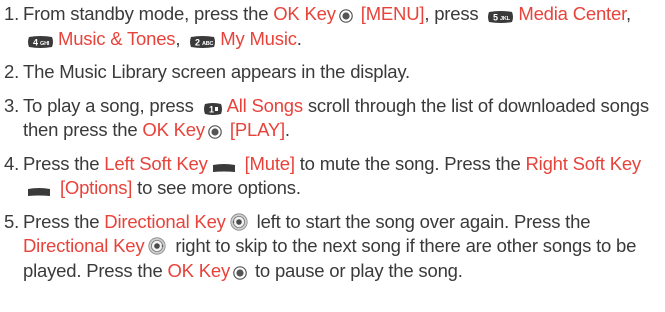  What do you see at coordinates (12, 13) in the screenshot?
I see `step-number: 1.` at bounding box center [12, 13].